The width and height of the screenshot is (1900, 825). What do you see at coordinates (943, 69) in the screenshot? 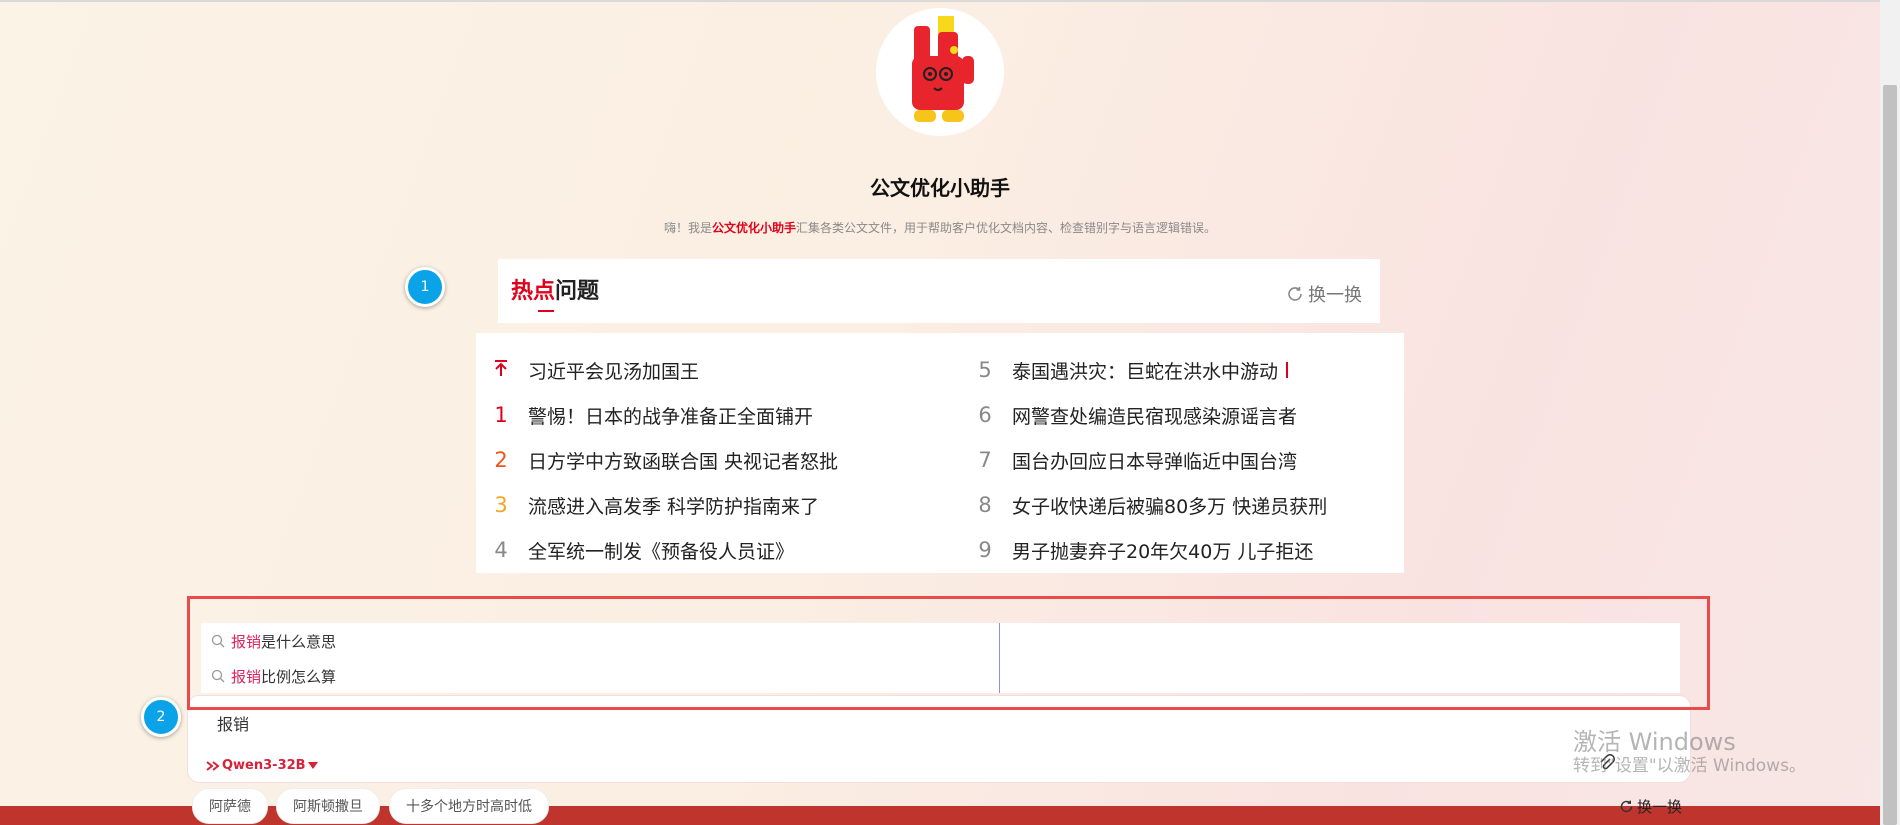
I see `mascot-icon` at bounding box center [943, 69].